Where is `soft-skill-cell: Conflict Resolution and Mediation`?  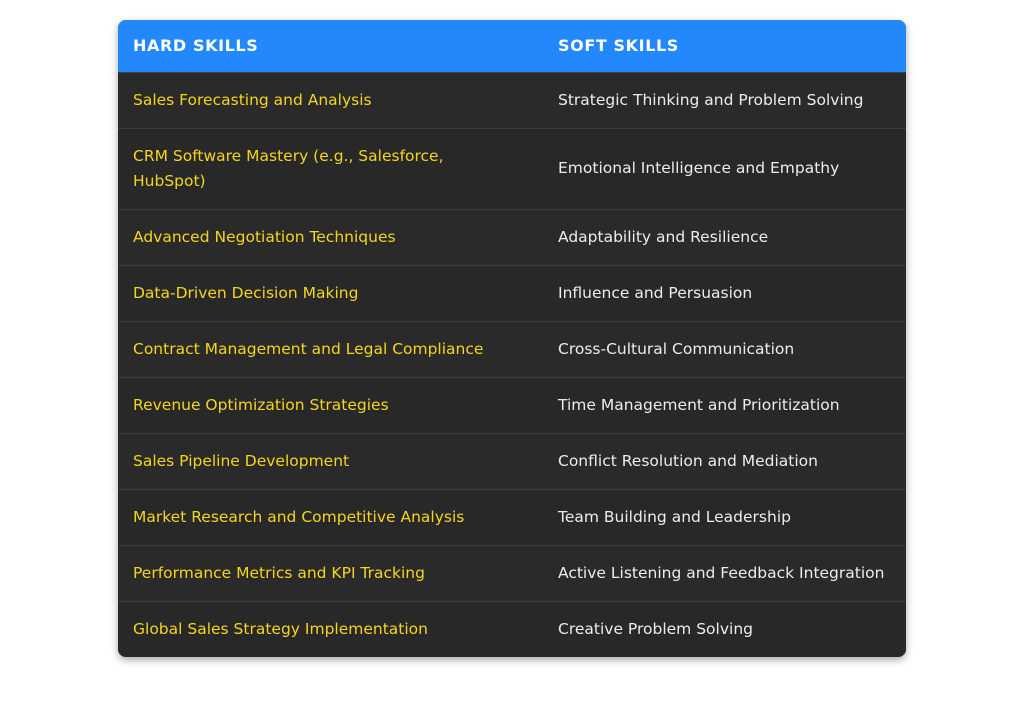
soft-skill-cell: Conflict Resolution and Mediation is located at coordinates (688, 460).